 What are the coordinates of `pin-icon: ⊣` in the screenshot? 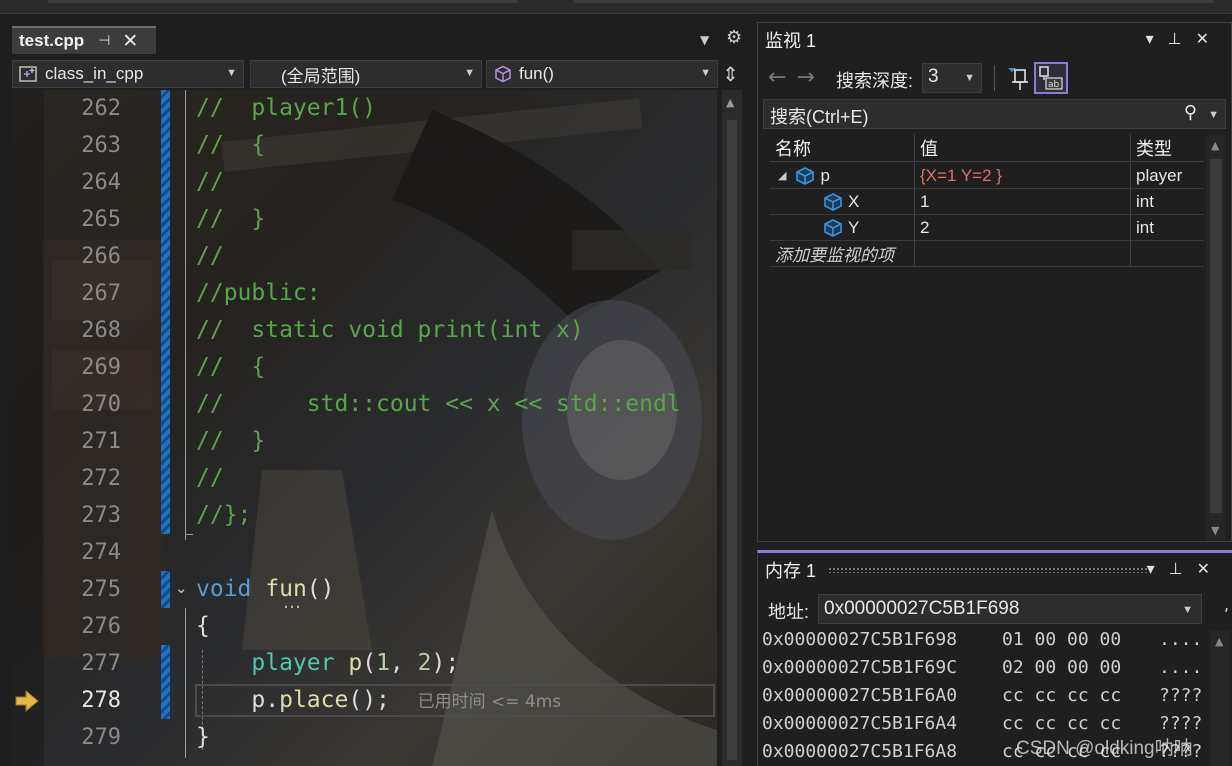 It's located at (104, 41).